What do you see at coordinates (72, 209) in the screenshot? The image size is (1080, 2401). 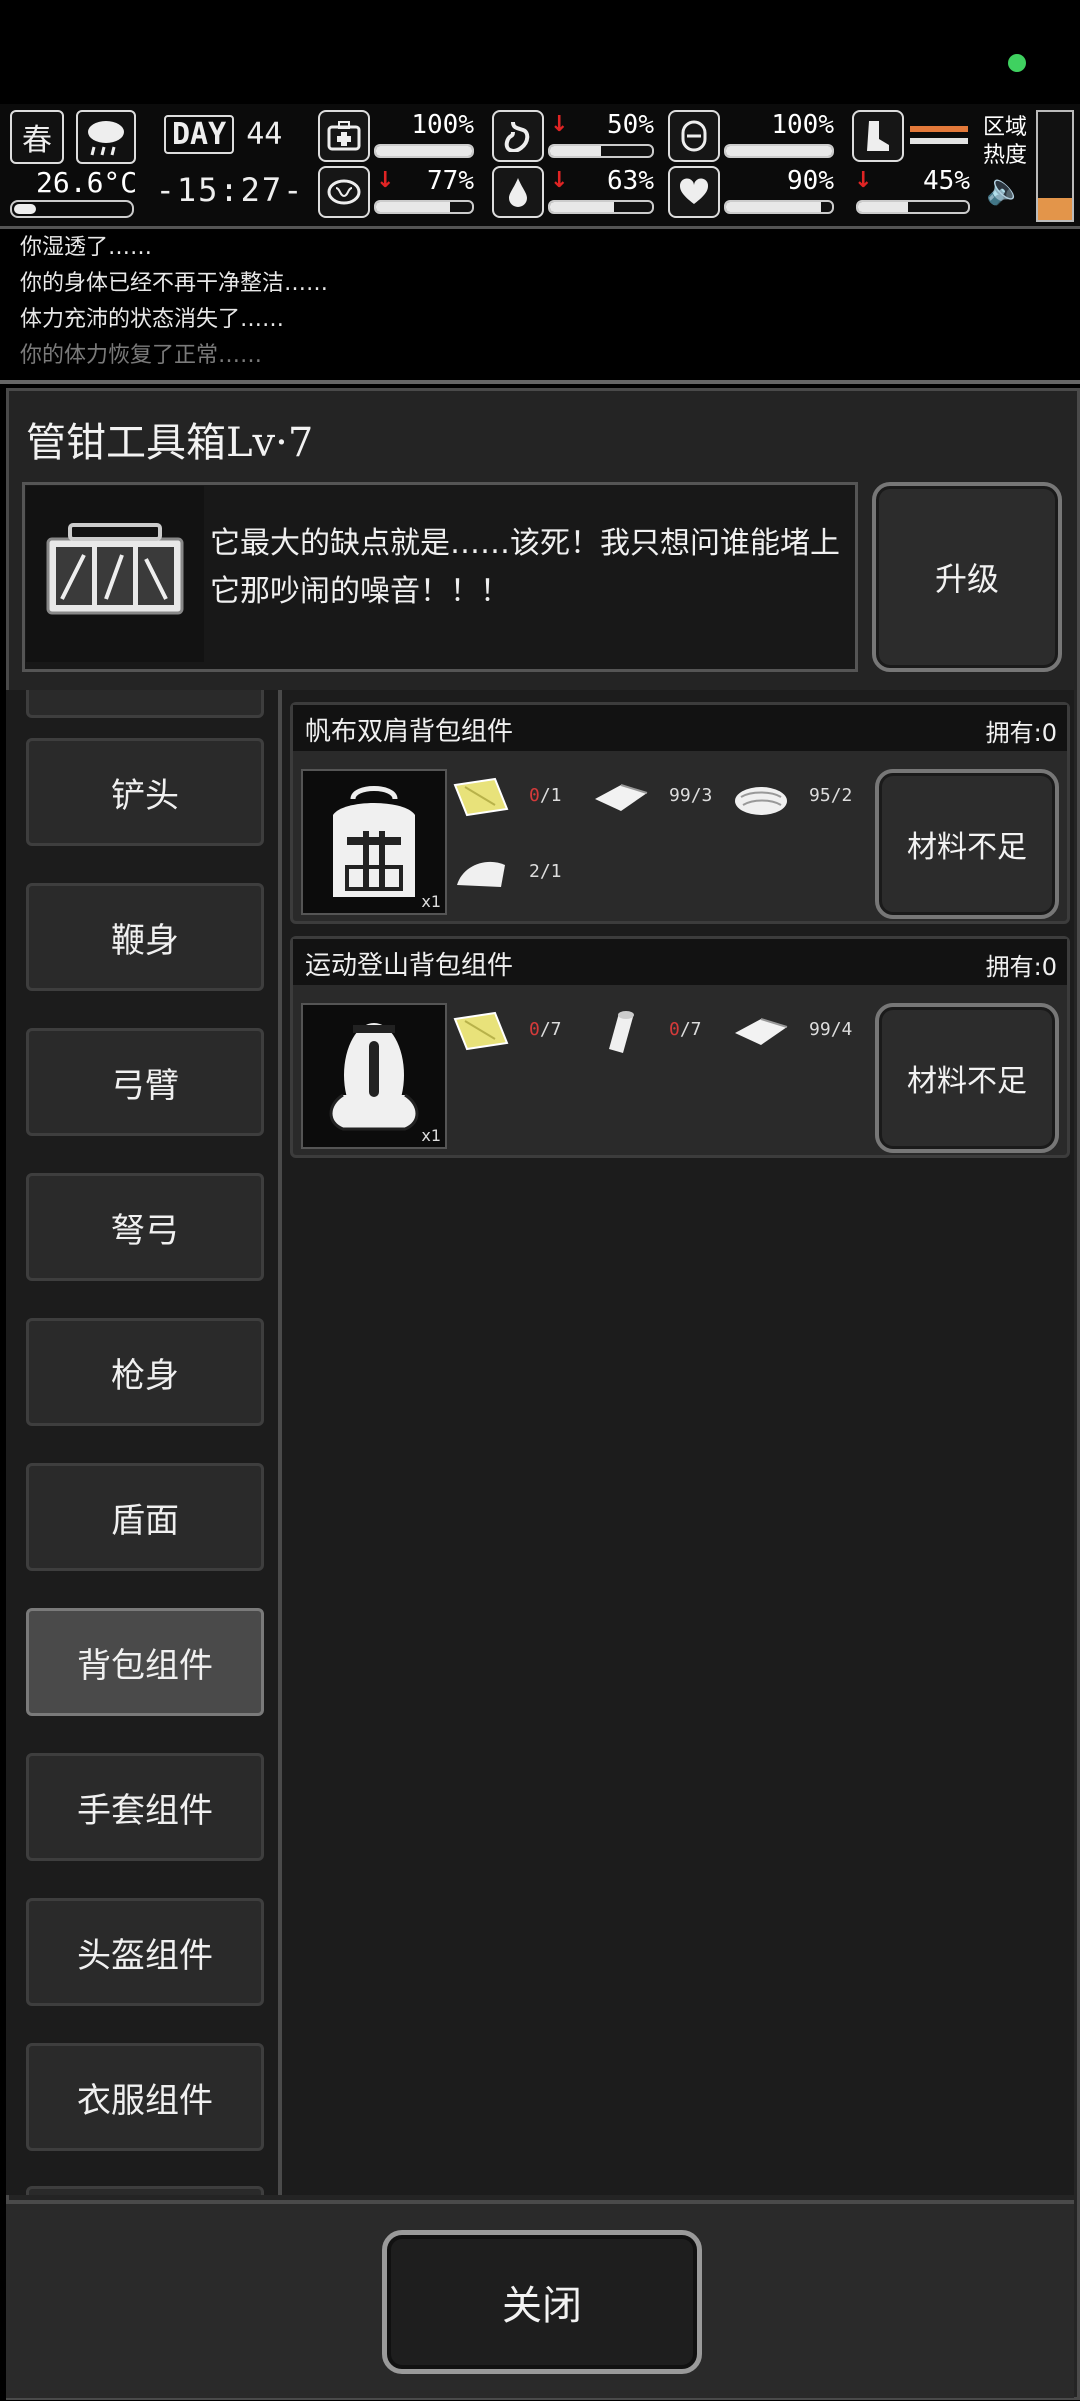 I see `temperature-bar` at bounding box center [72, 209].